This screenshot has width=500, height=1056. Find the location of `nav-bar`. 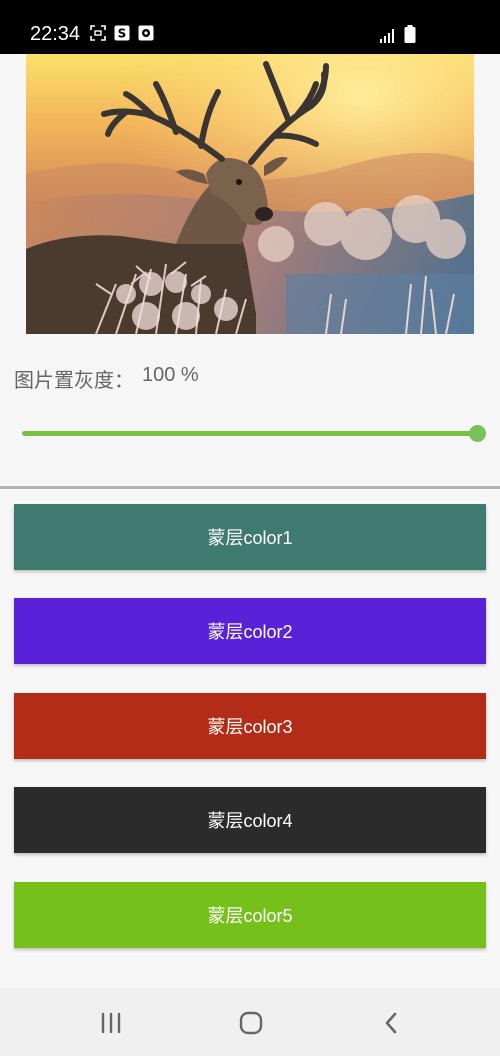

nav-bar is located at coordinates (250, 1022).